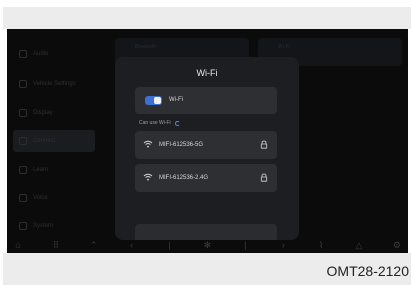  Describe the element at coordinates (41, 170) in the screenshot. I see `sidebar-item-label: Learn` at that location.